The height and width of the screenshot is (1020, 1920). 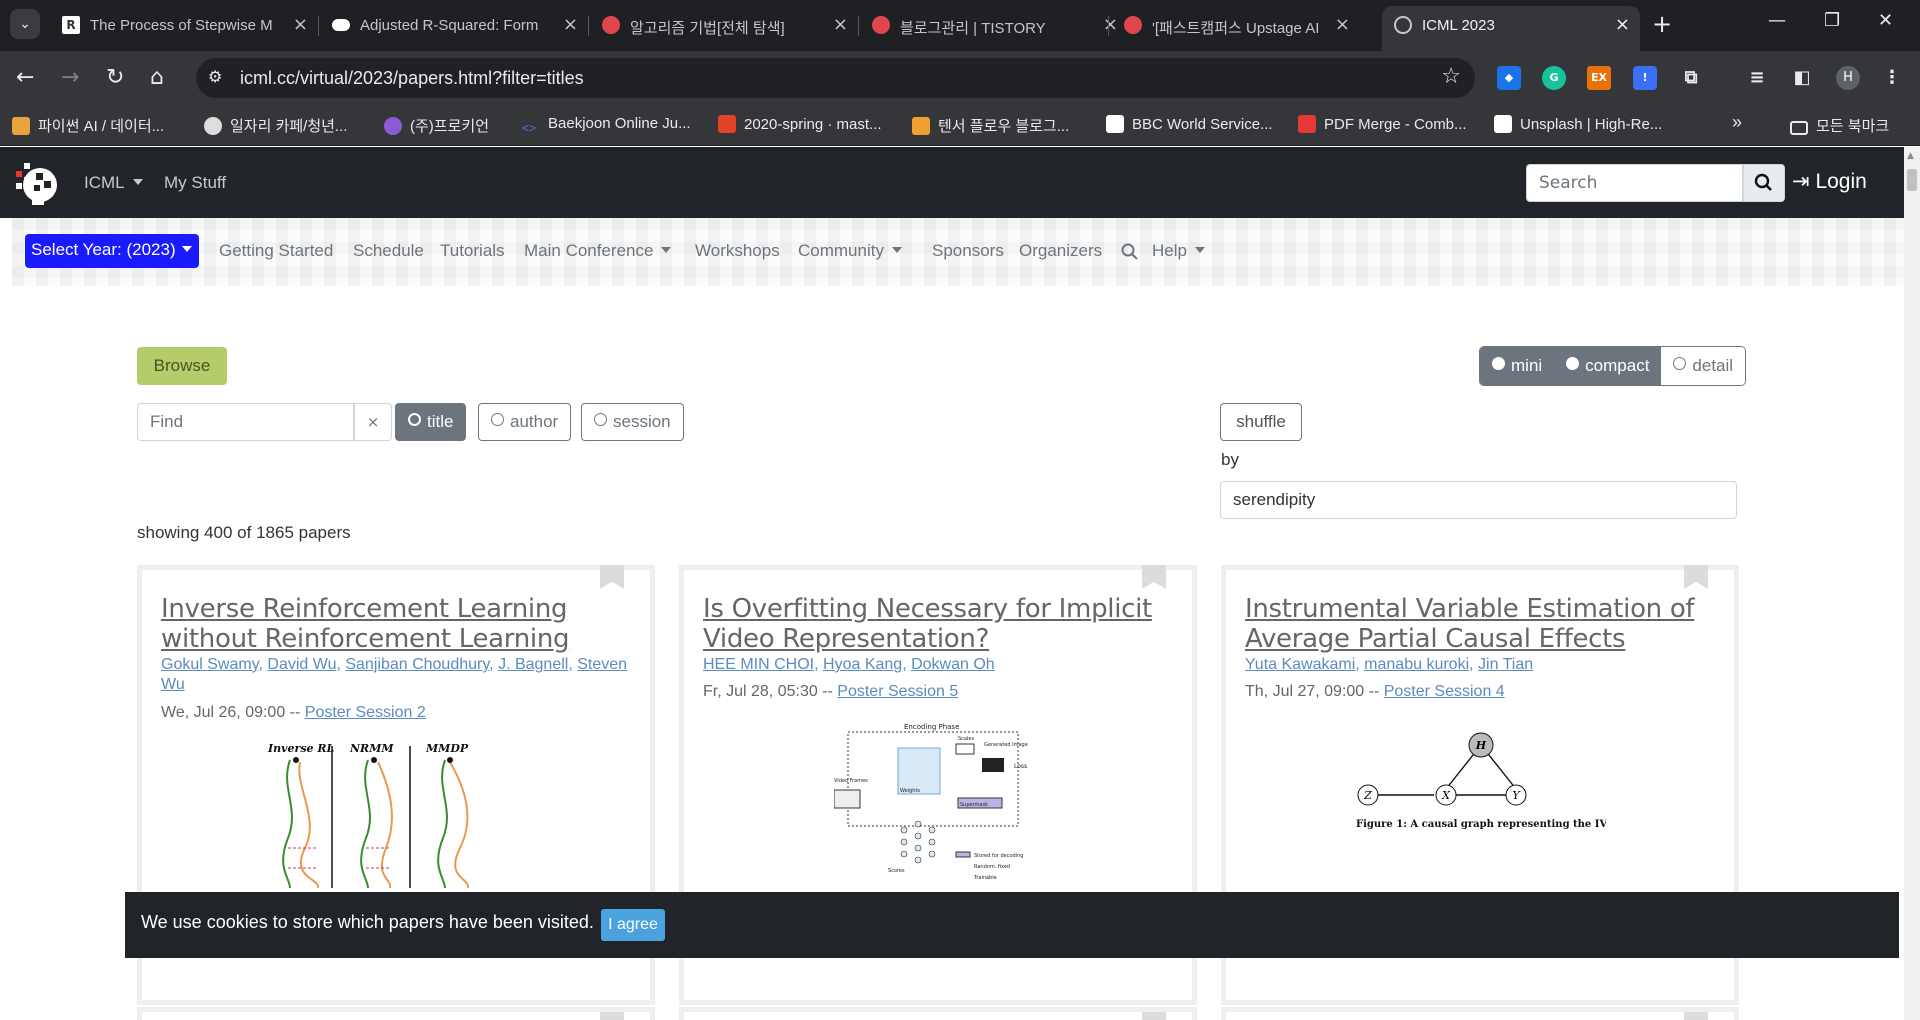 I want to click on subnav-sponsors: Sponsors, so click(x=968, y=251).